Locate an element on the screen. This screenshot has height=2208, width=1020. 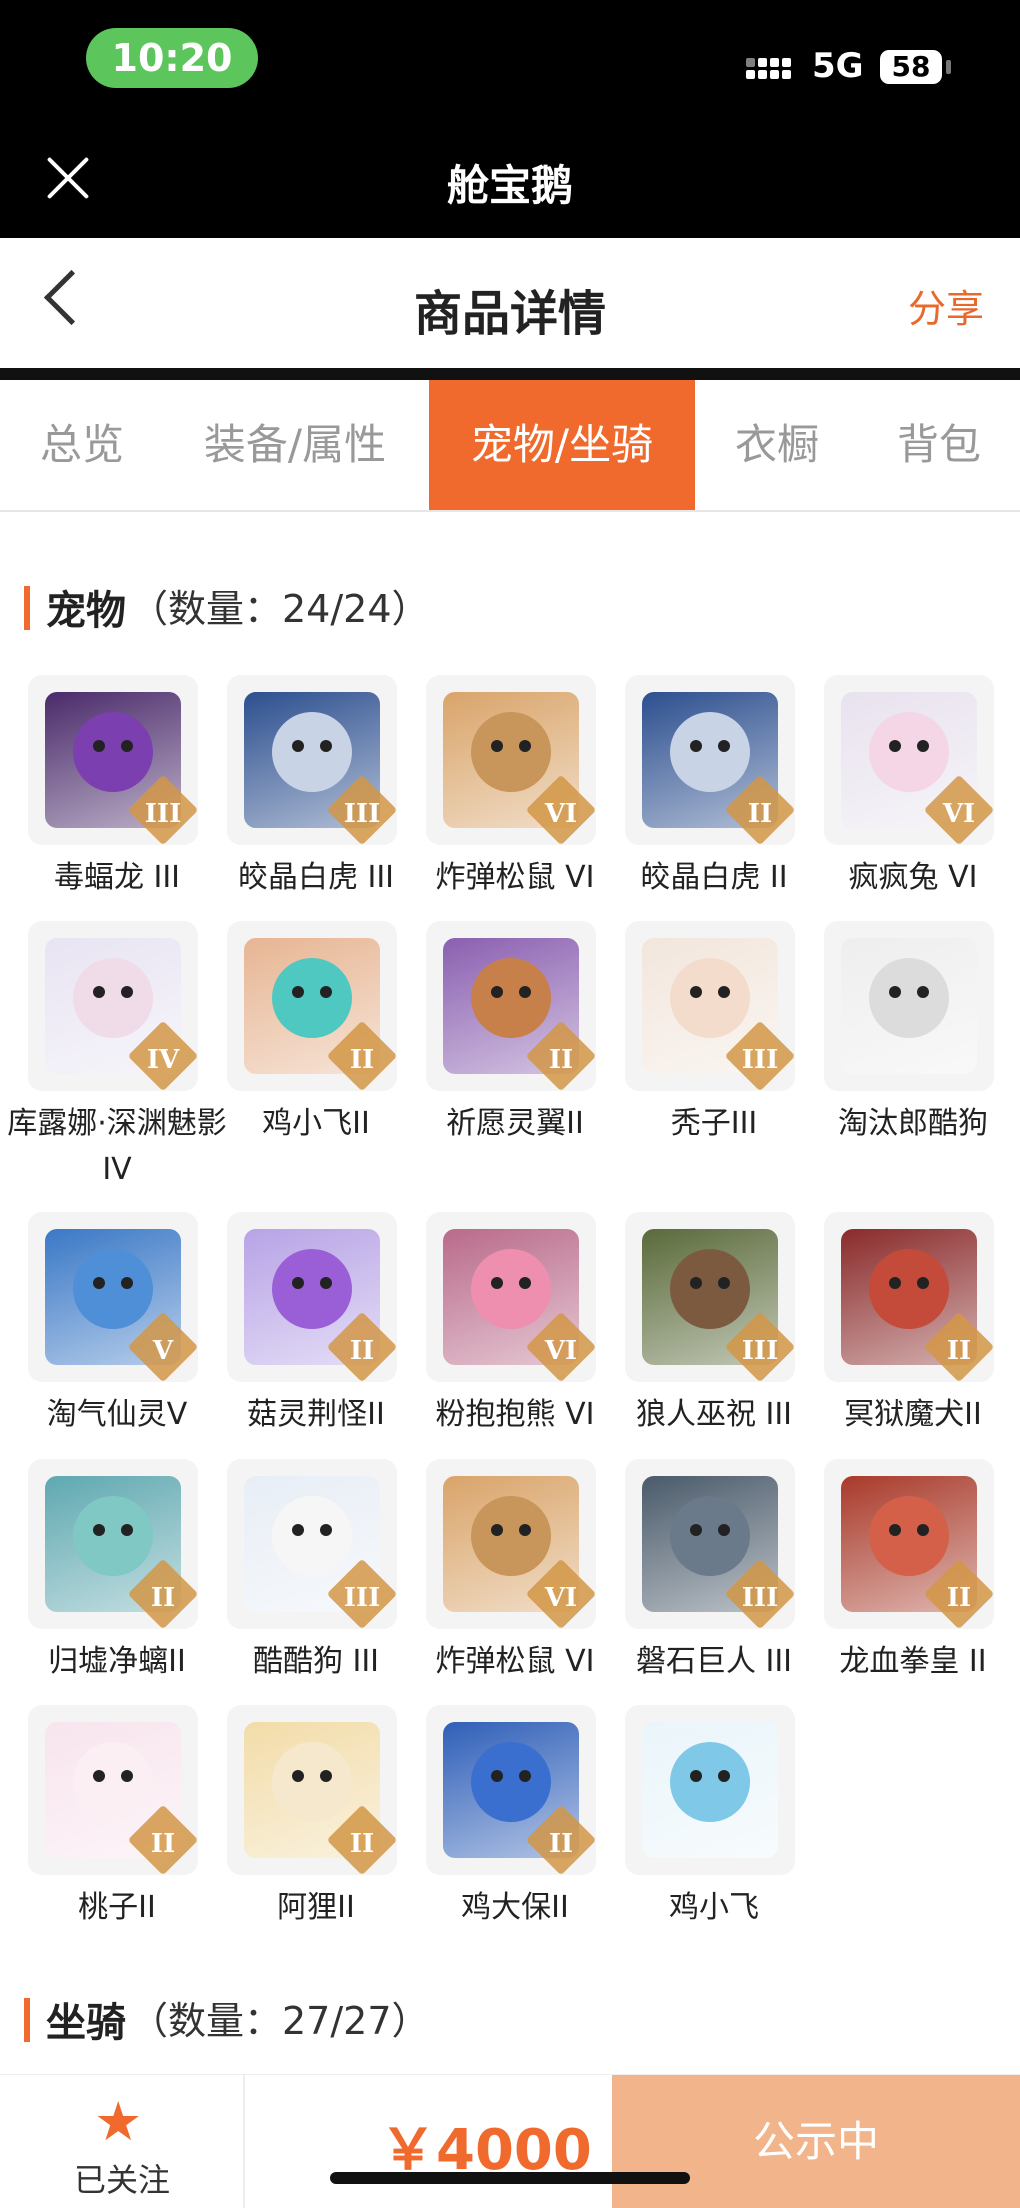
signal-icon is located at coordinates (774, 71).